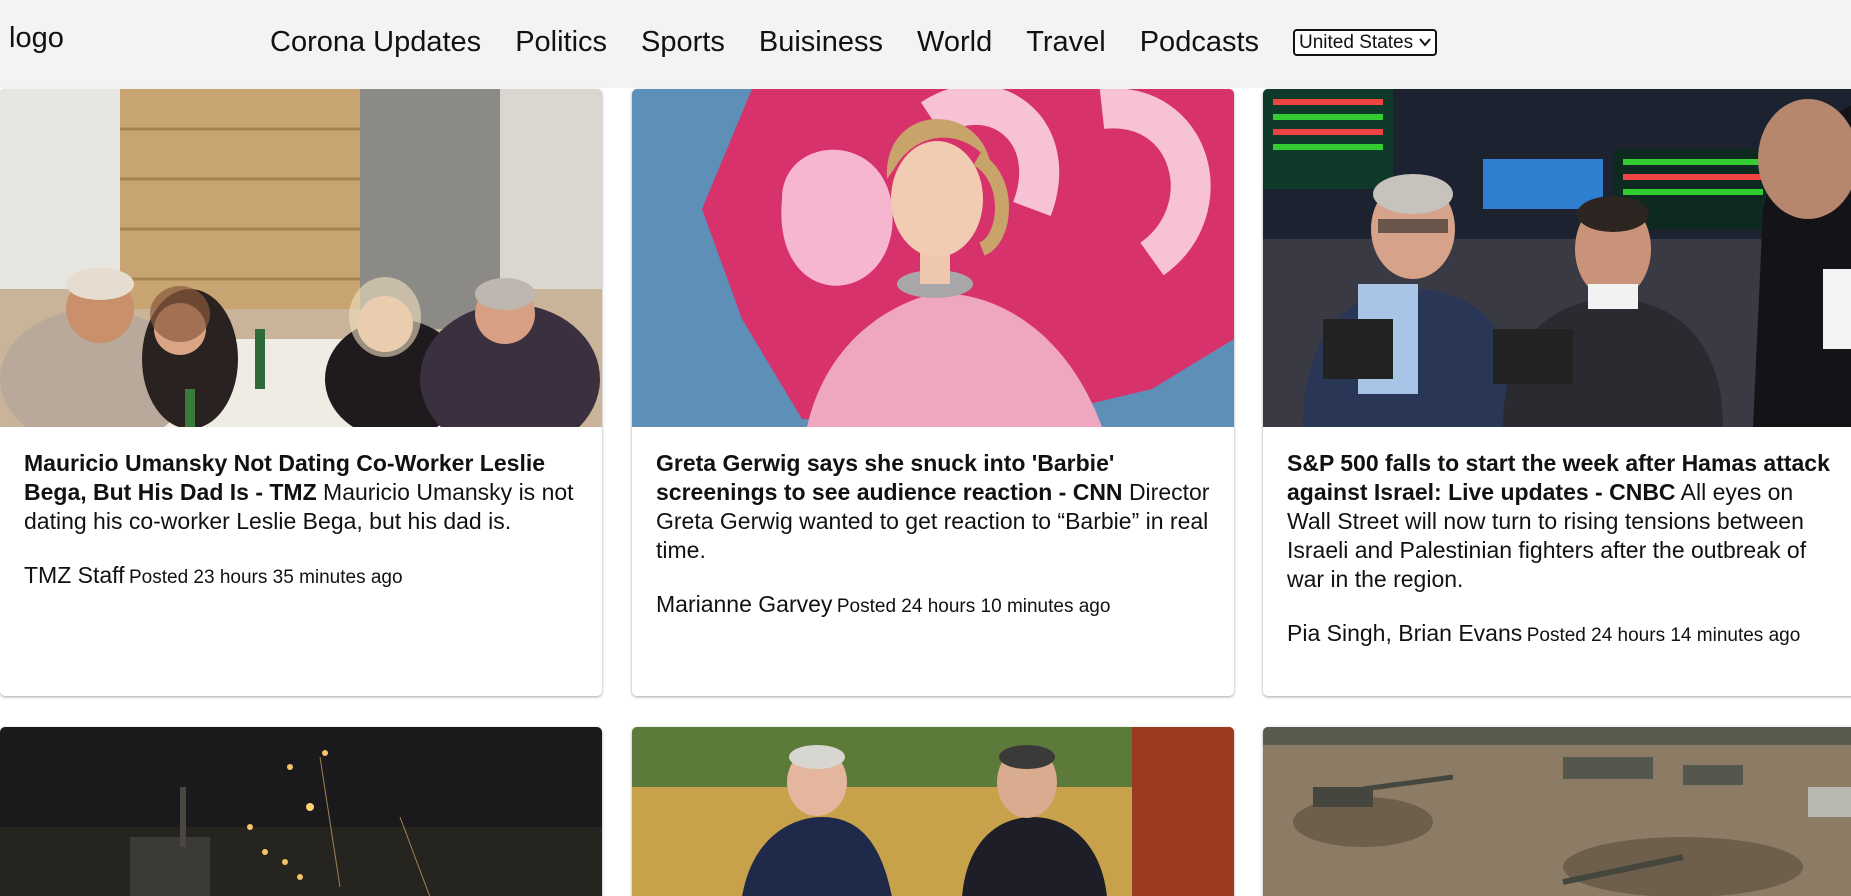 The width and height of the screenshot is (1851, 896). I want to click on nav-link-travel: Travel, so click(1066, 42).